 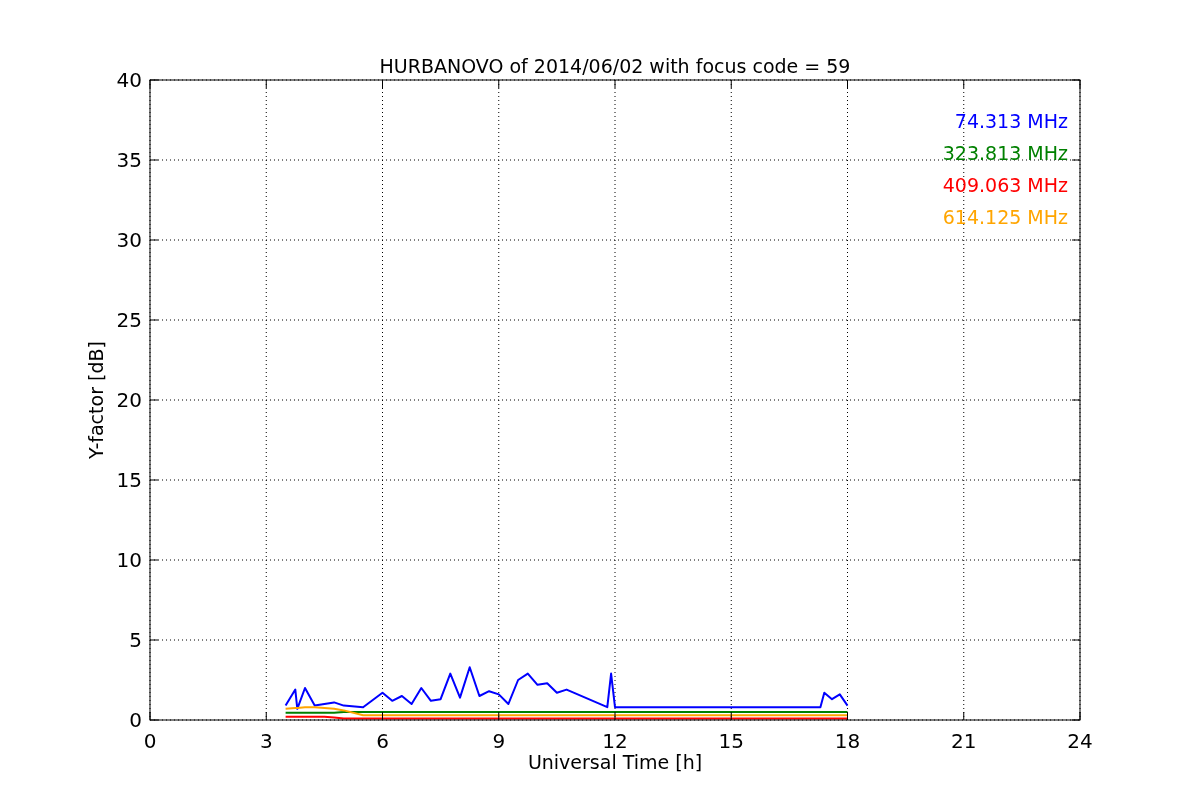 What do you see at coordinates (615, 762) in the screenshot?
I see `axis-label: Universal Time [h]` at bounding box center [615, 762].